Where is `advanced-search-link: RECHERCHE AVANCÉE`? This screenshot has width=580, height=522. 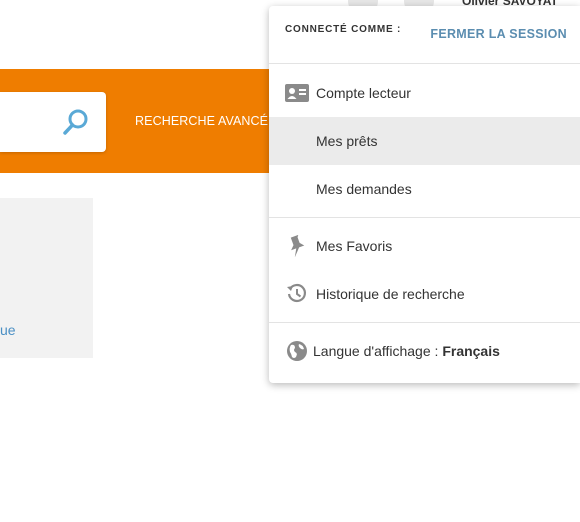 advanced-search-link: RECHERCHE AVANCÉE is located at coordinates (206, 121).